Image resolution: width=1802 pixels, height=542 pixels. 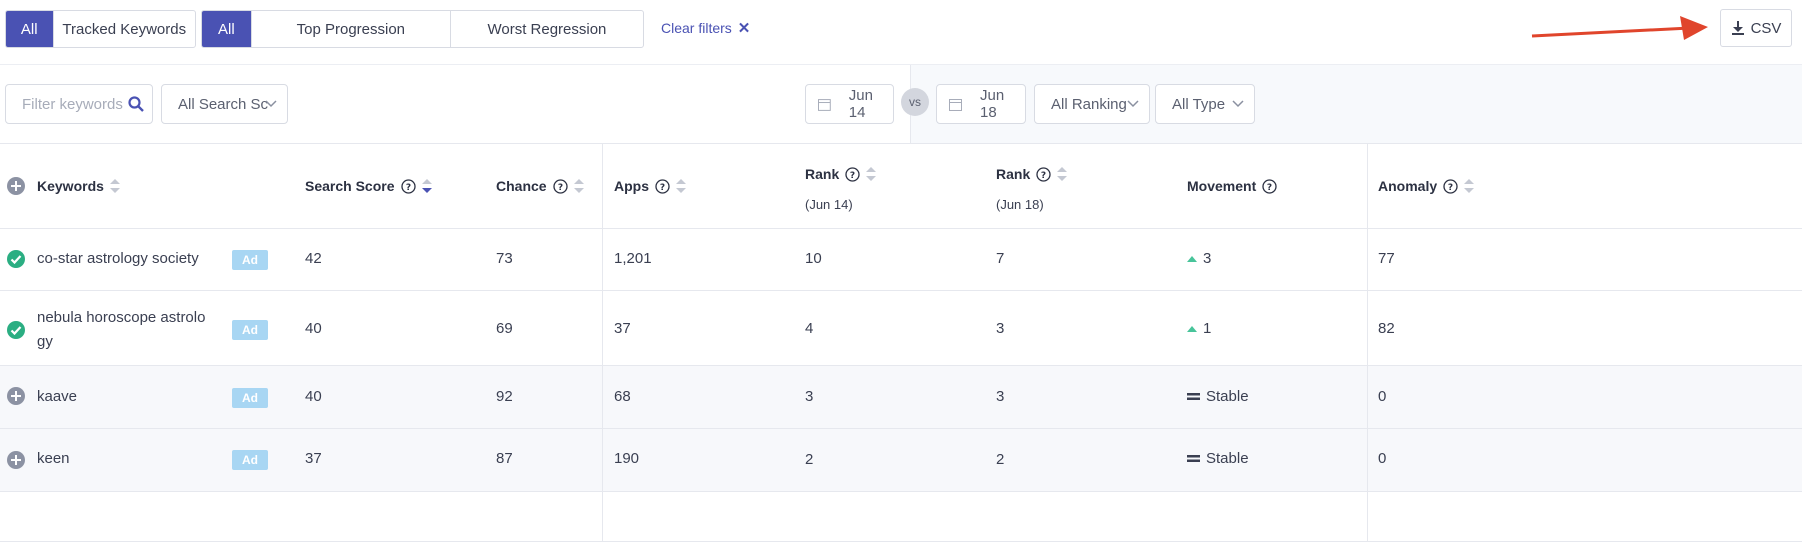 I want to click on header-rank-jun14-label: Rank, so click(x=822, y=174).